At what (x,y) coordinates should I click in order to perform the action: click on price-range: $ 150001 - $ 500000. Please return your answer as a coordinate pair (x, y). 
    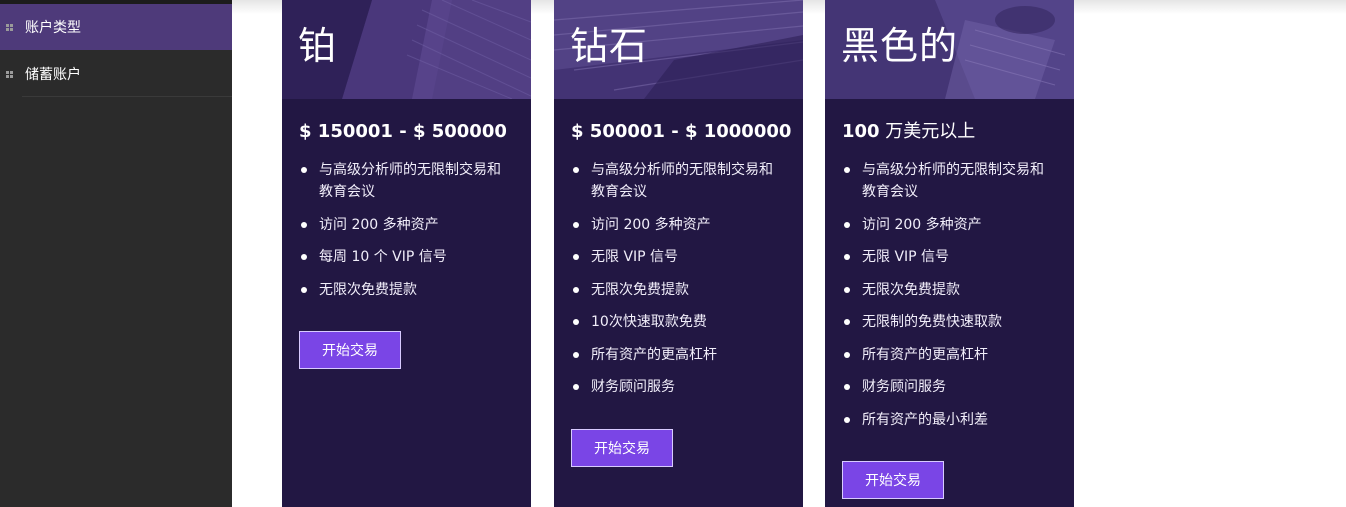
    Looking at the image, I should click on (403, 131).